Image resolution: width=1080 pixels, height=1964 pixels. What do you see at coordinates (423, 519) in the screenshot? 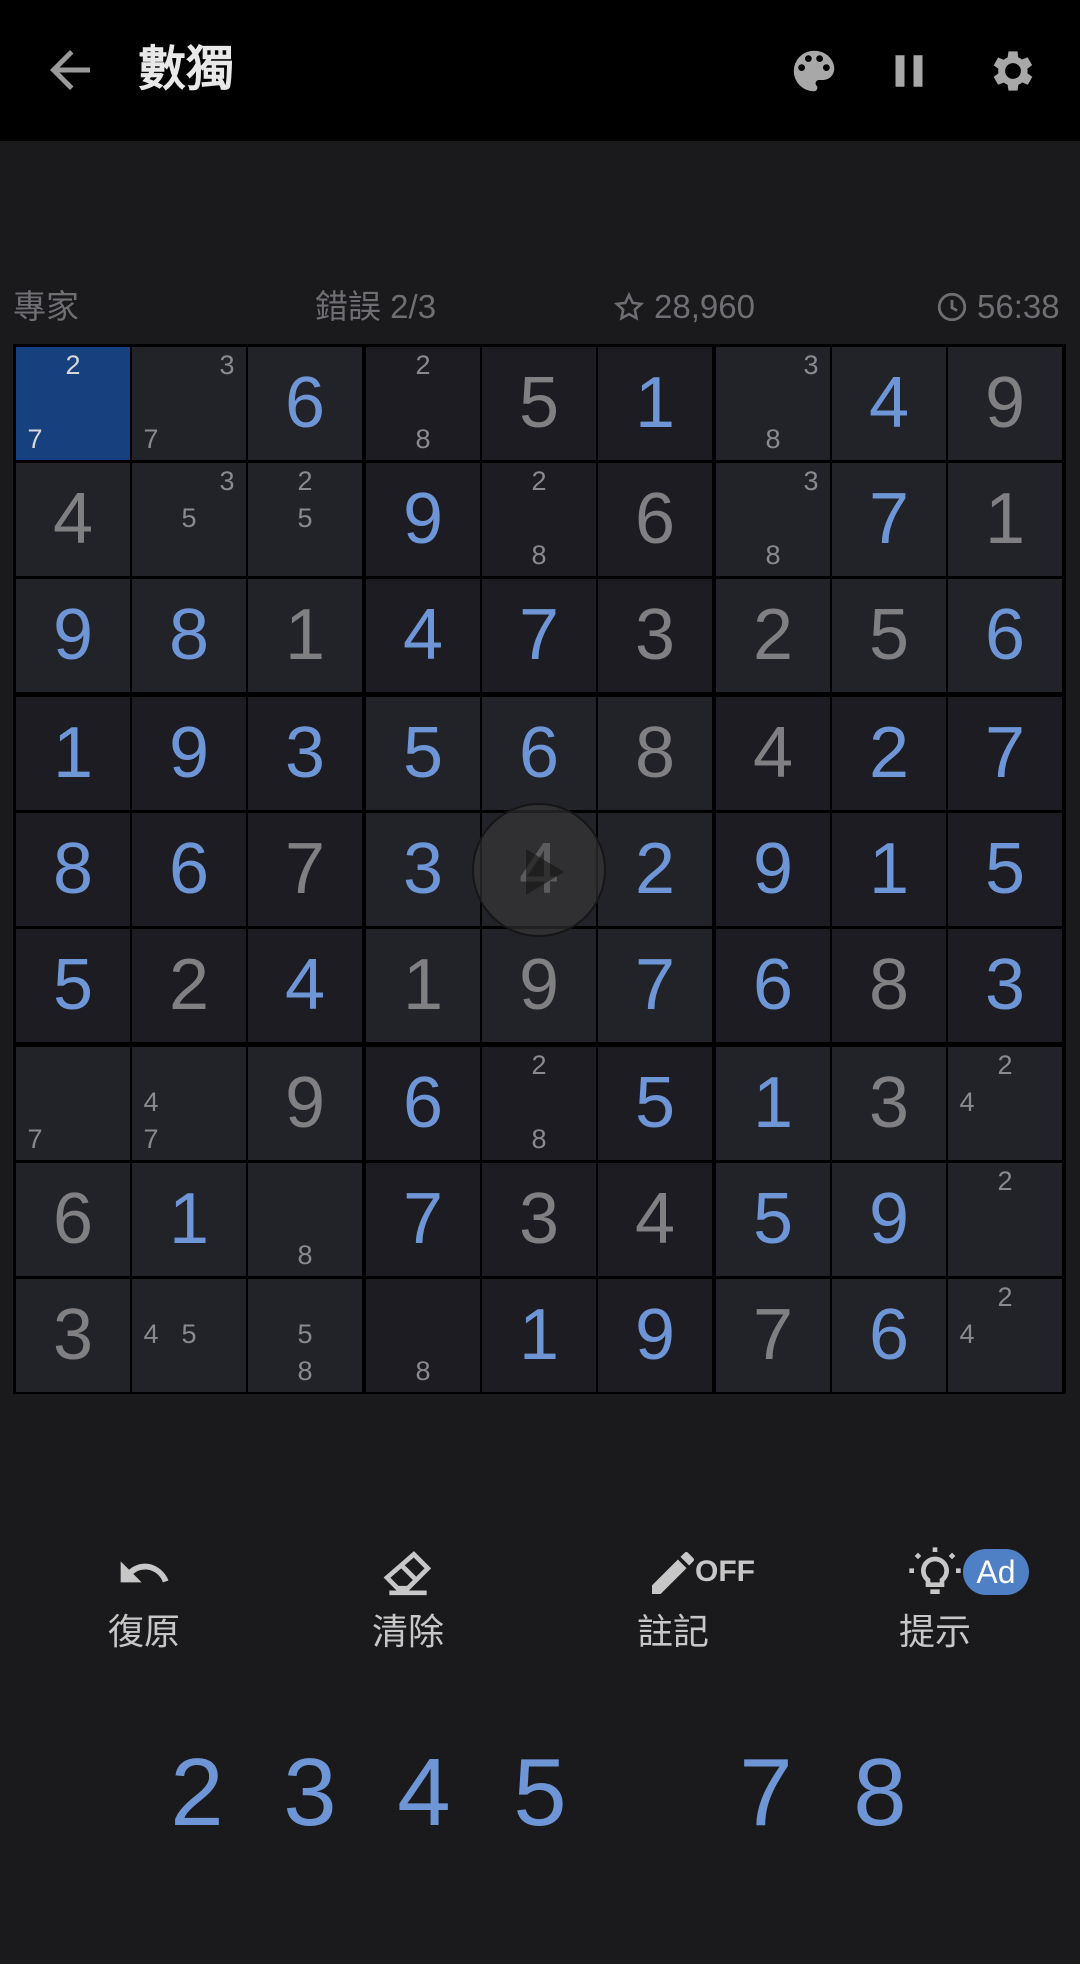
I see `cell-r2c4: 9` at bounding box center [423, 519].